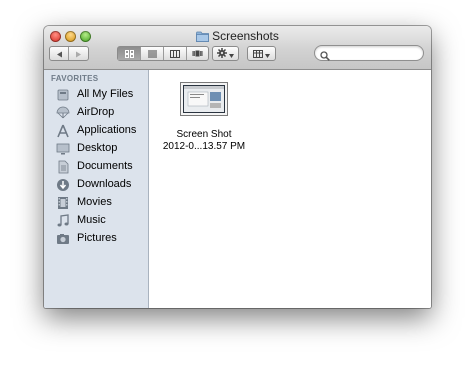 The width and height of the screenshot is (474, 370). I want to click on action-menu-inner, so click(225, 53).